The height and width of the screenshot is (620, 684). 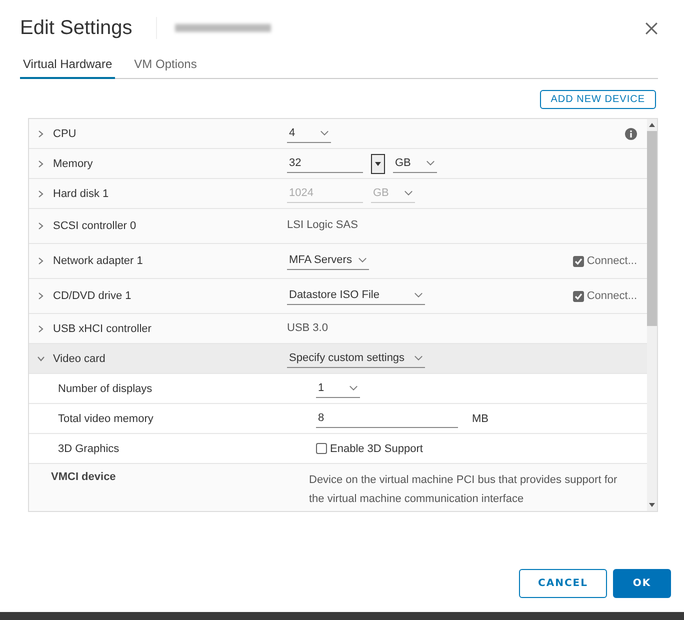 What do you see at coordinates (308, 328) in the screenshot?
I see `value-text: USB 3.0` at bounding box center [308, 328].